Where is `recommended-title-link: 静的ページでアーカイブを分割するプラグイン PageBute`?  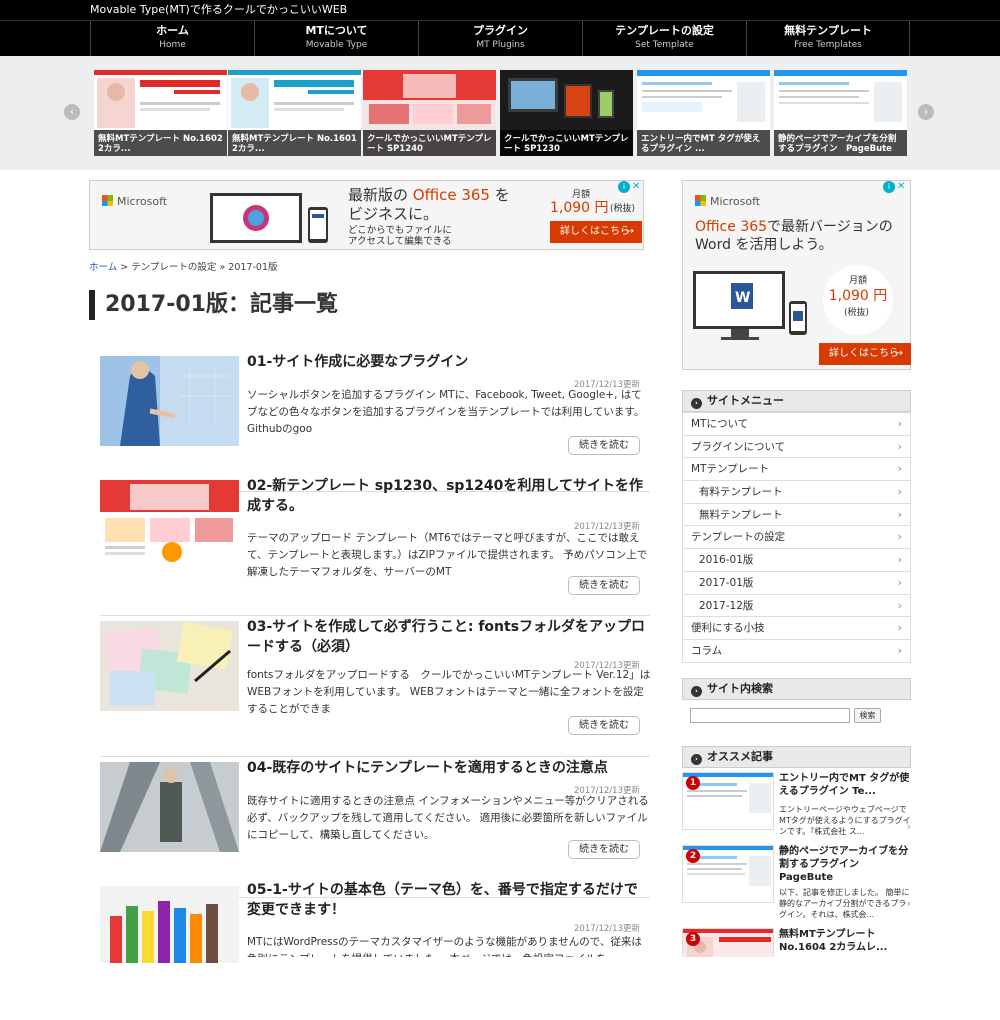
recommended-title-link: 静的ページでアーカイブを分割するプラグイン PageBute is located at coordinates (845, 864).